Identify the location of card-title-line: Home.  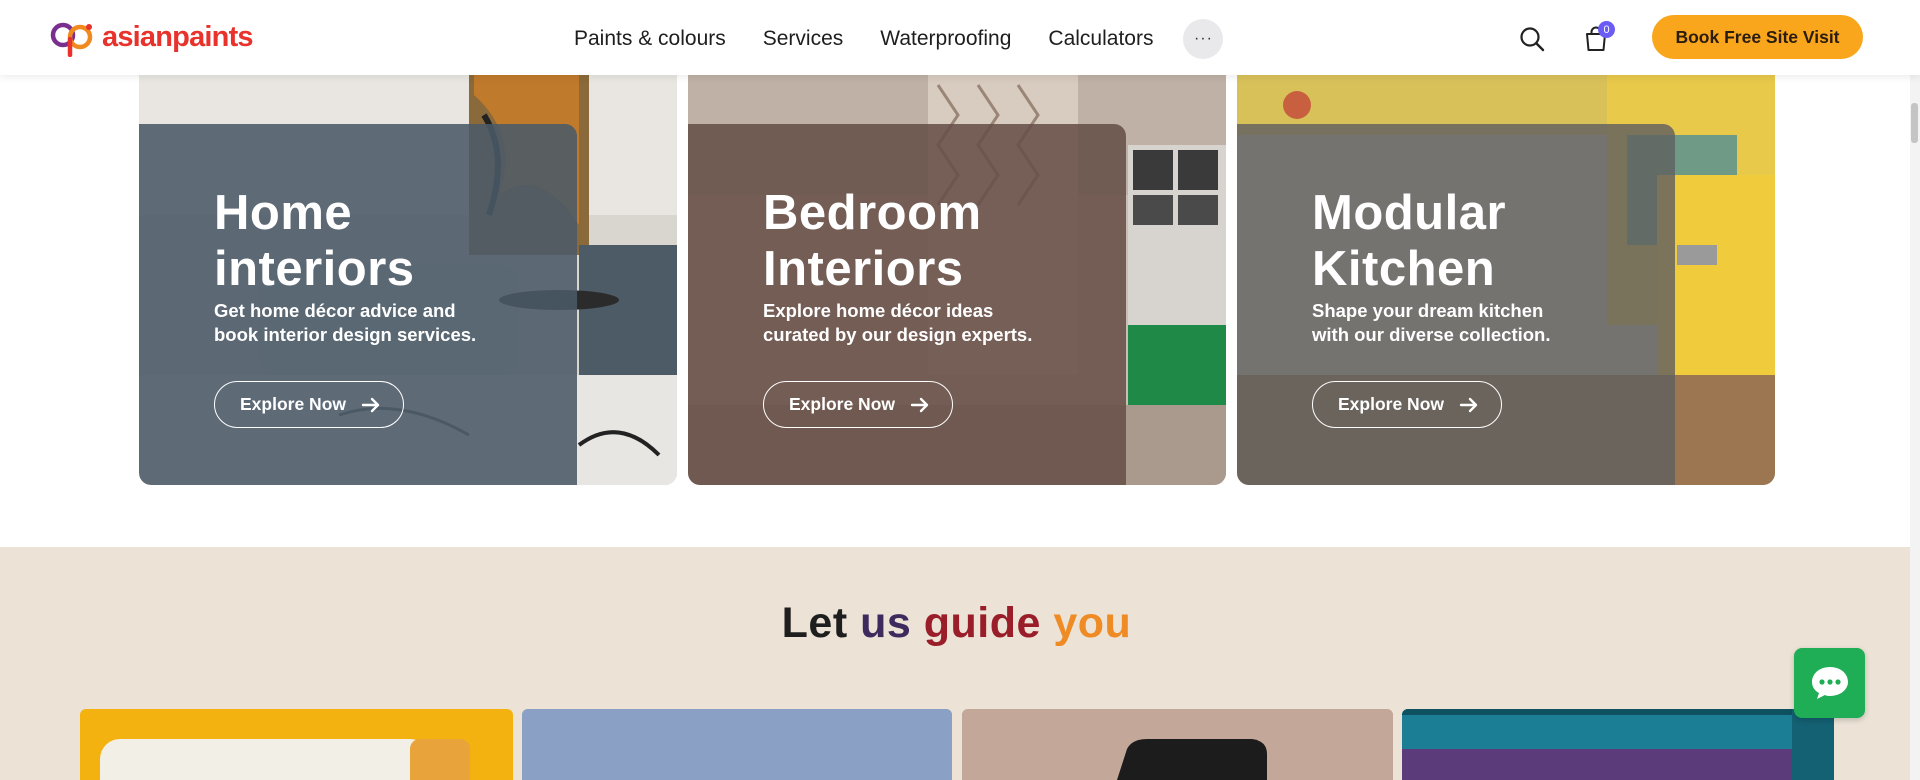
(283, 213).